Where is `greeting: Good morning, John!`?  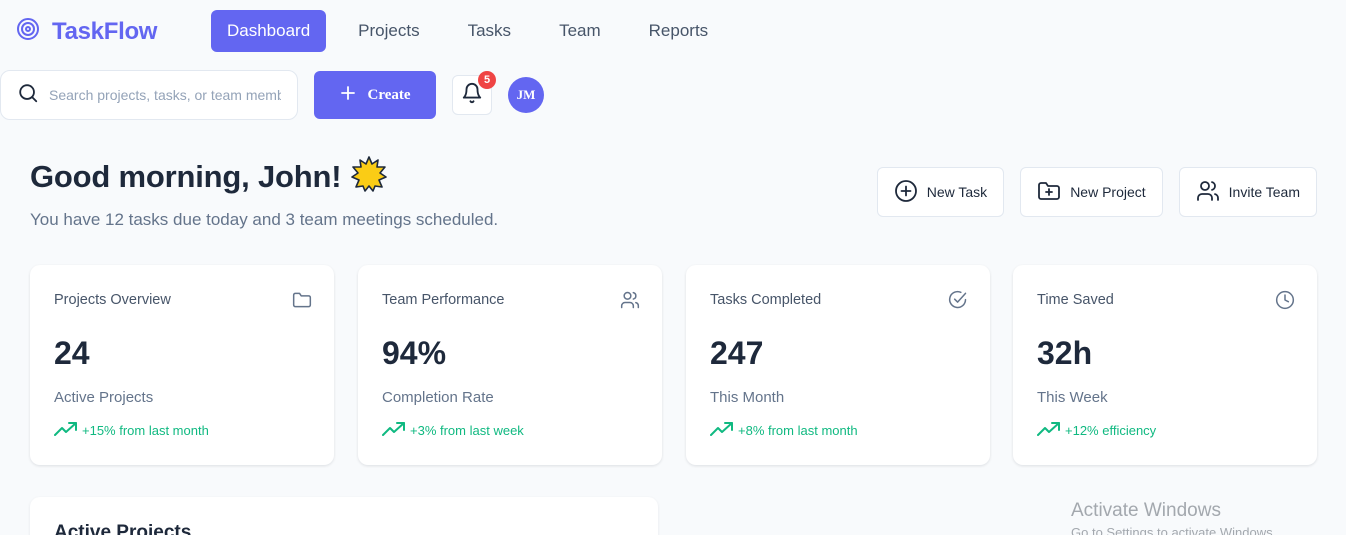 greeting: Good morning, John! is located at coordinates (209, 176).